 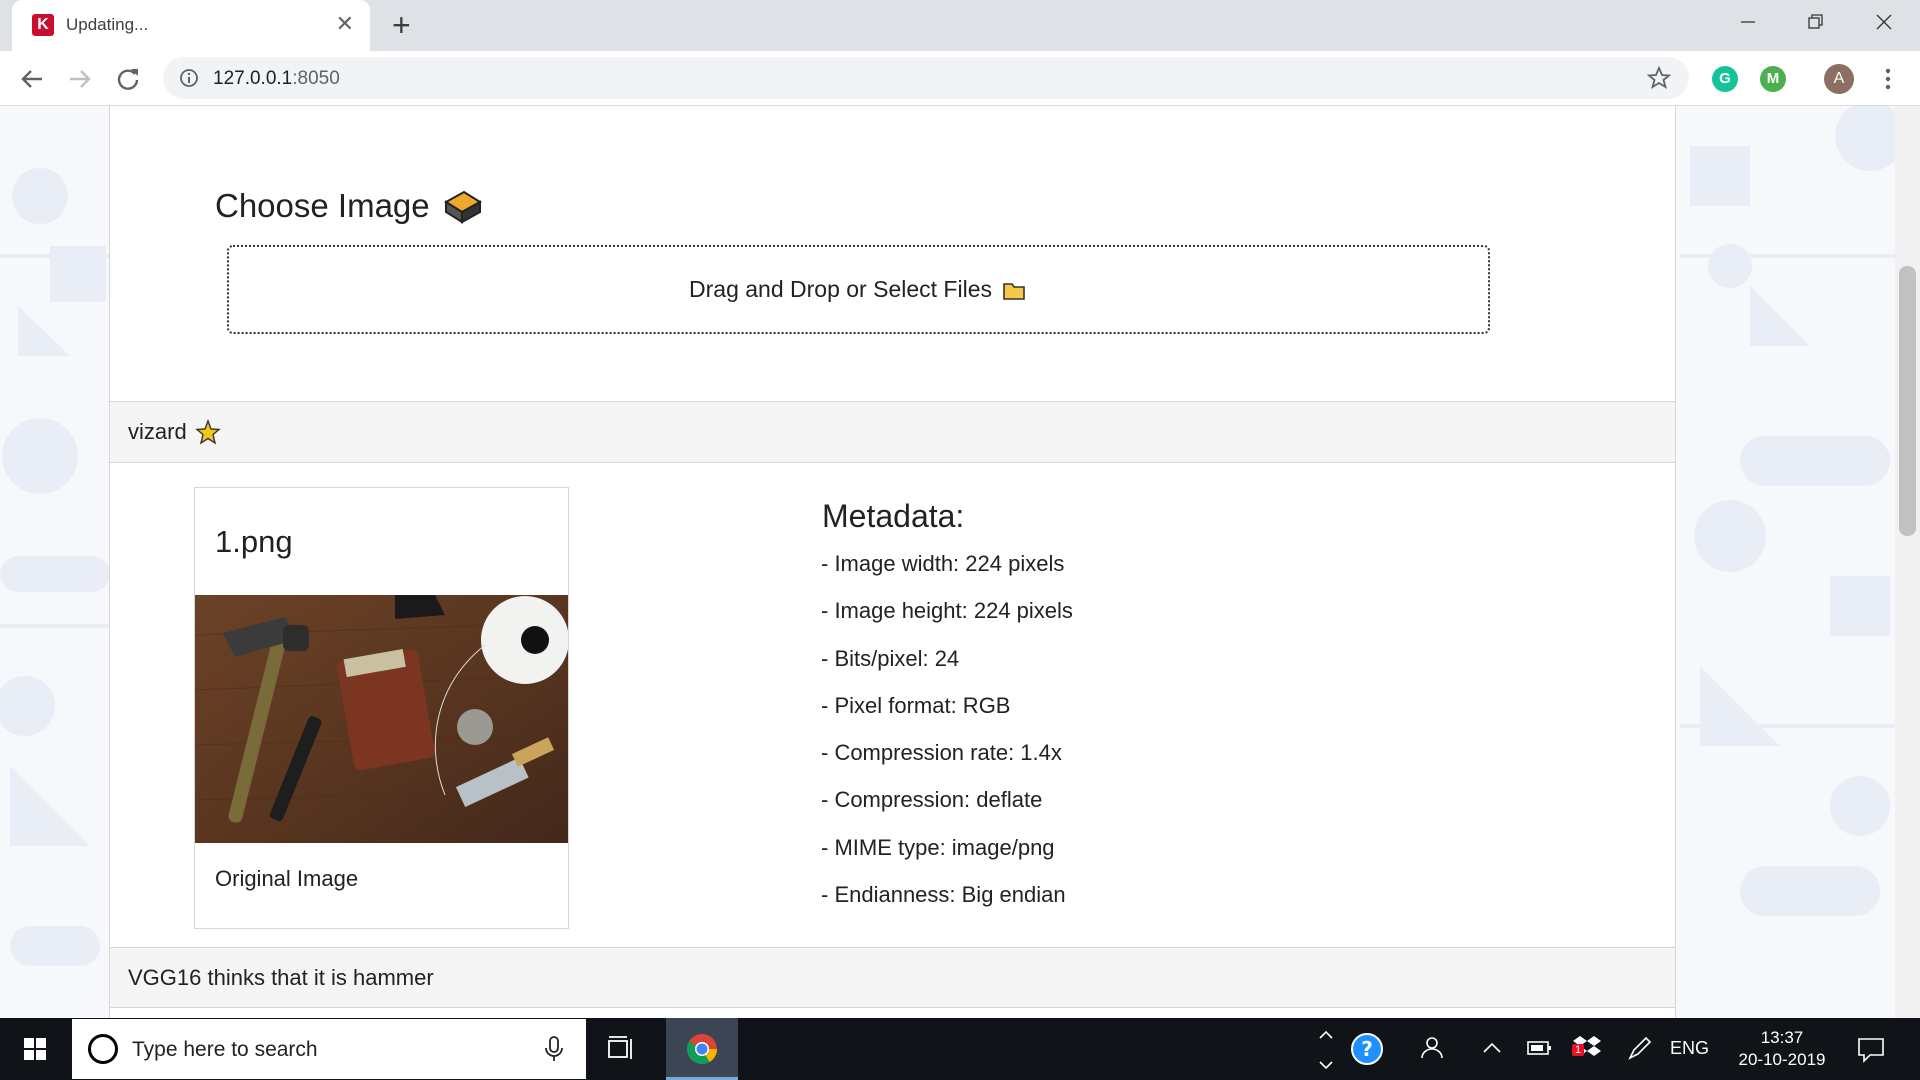 What do you see at coordinates (932, 800) in the screenshot?
I see `metadata-item: - Compression: deflate` at bounding box center [932, 800].